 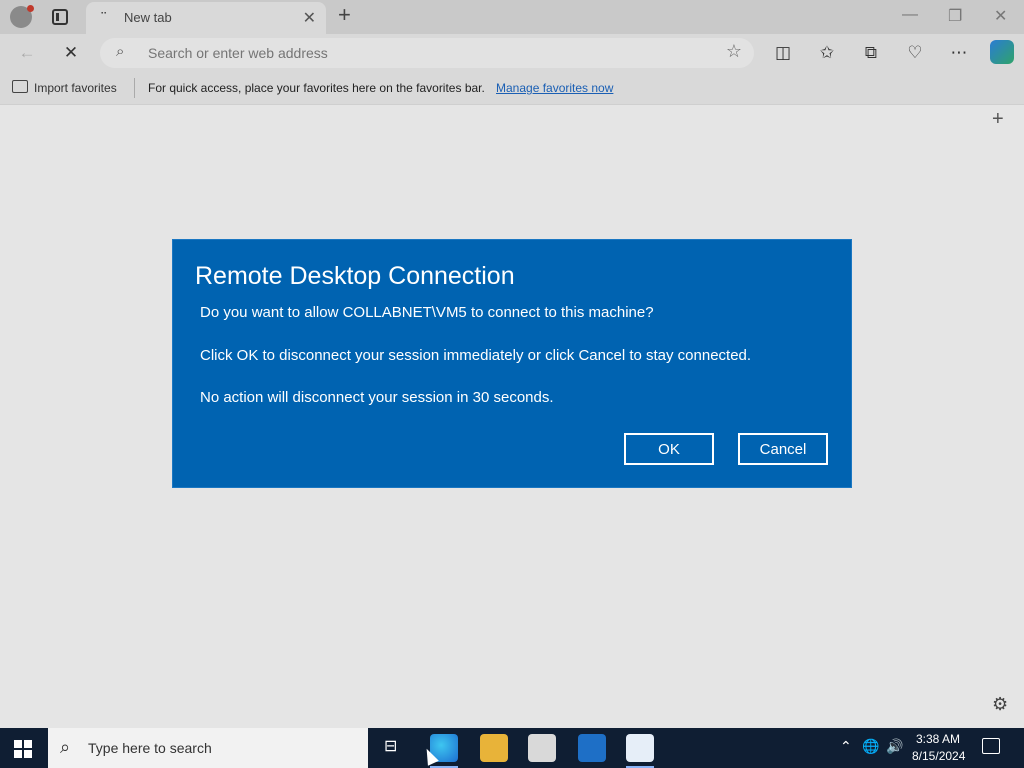 What do you see at coordinates (998, 119) in the screenshot?
I see `sidebar-add-icon: +` at bounding box center [998, 119].